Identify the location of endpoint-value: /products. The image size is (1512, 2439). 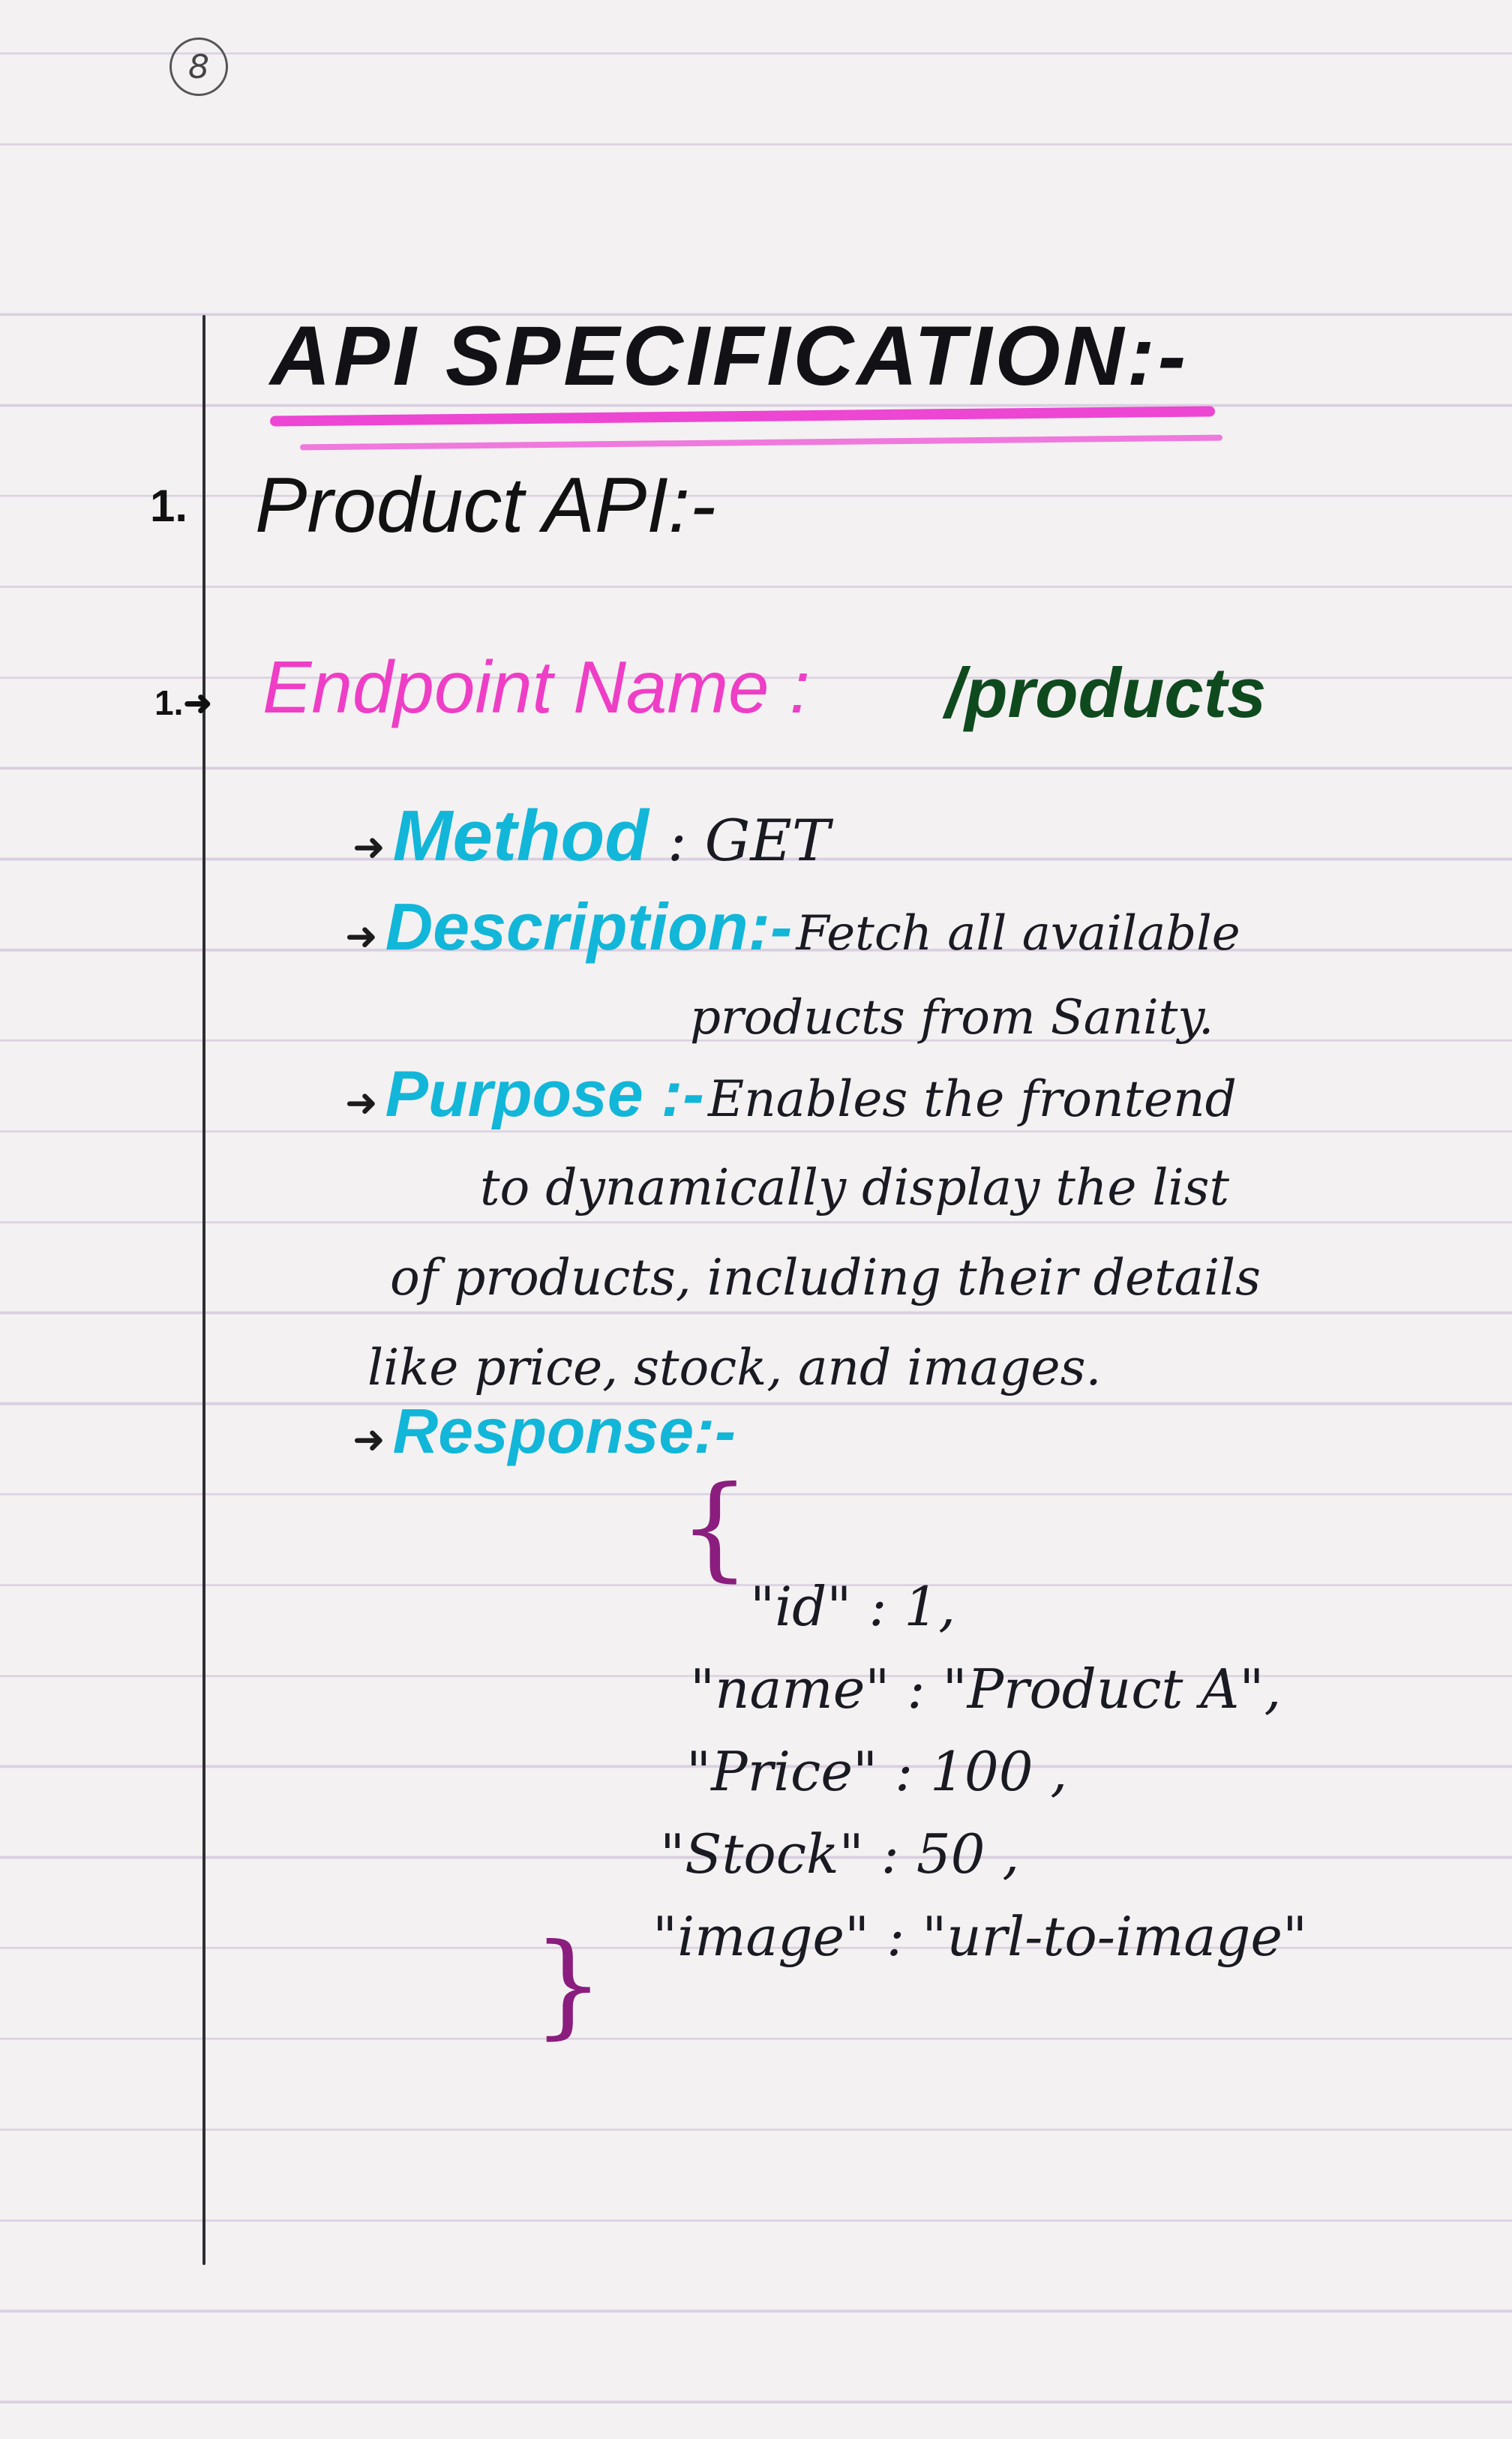
(1106, 692).